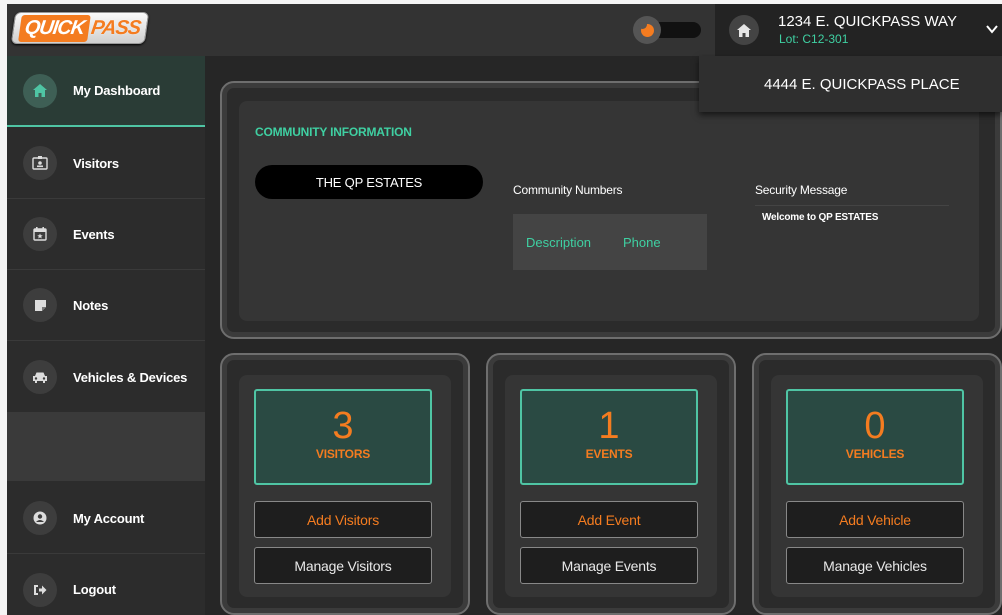 The width and height of the screenshot is (1002, 615). What do you see at coordinates (875, 519) in the screenshot?
I see `add-vehicle-button: Add Vehicle` at bounding box center [875, 519].